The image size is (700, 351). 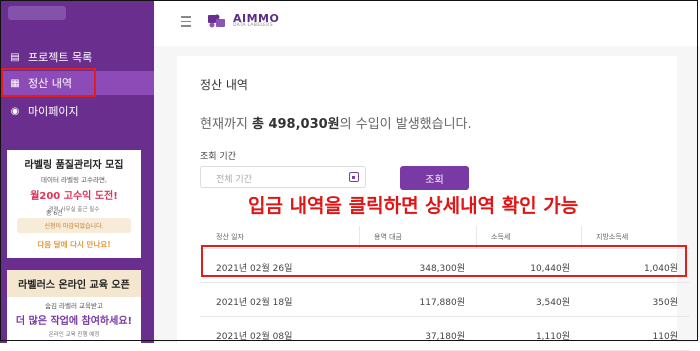 What do you see at coordinates (217, 21) in the screenshot?
I see `logo-icon` at bounding box center [217, 21].